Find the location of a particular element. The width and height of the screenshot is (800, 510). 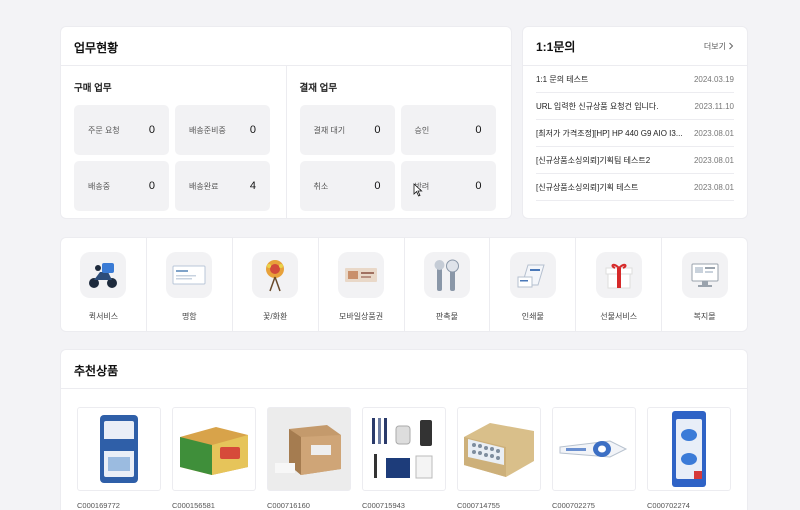

tile-label: 배송완료 is located at coordinates (204, 186).